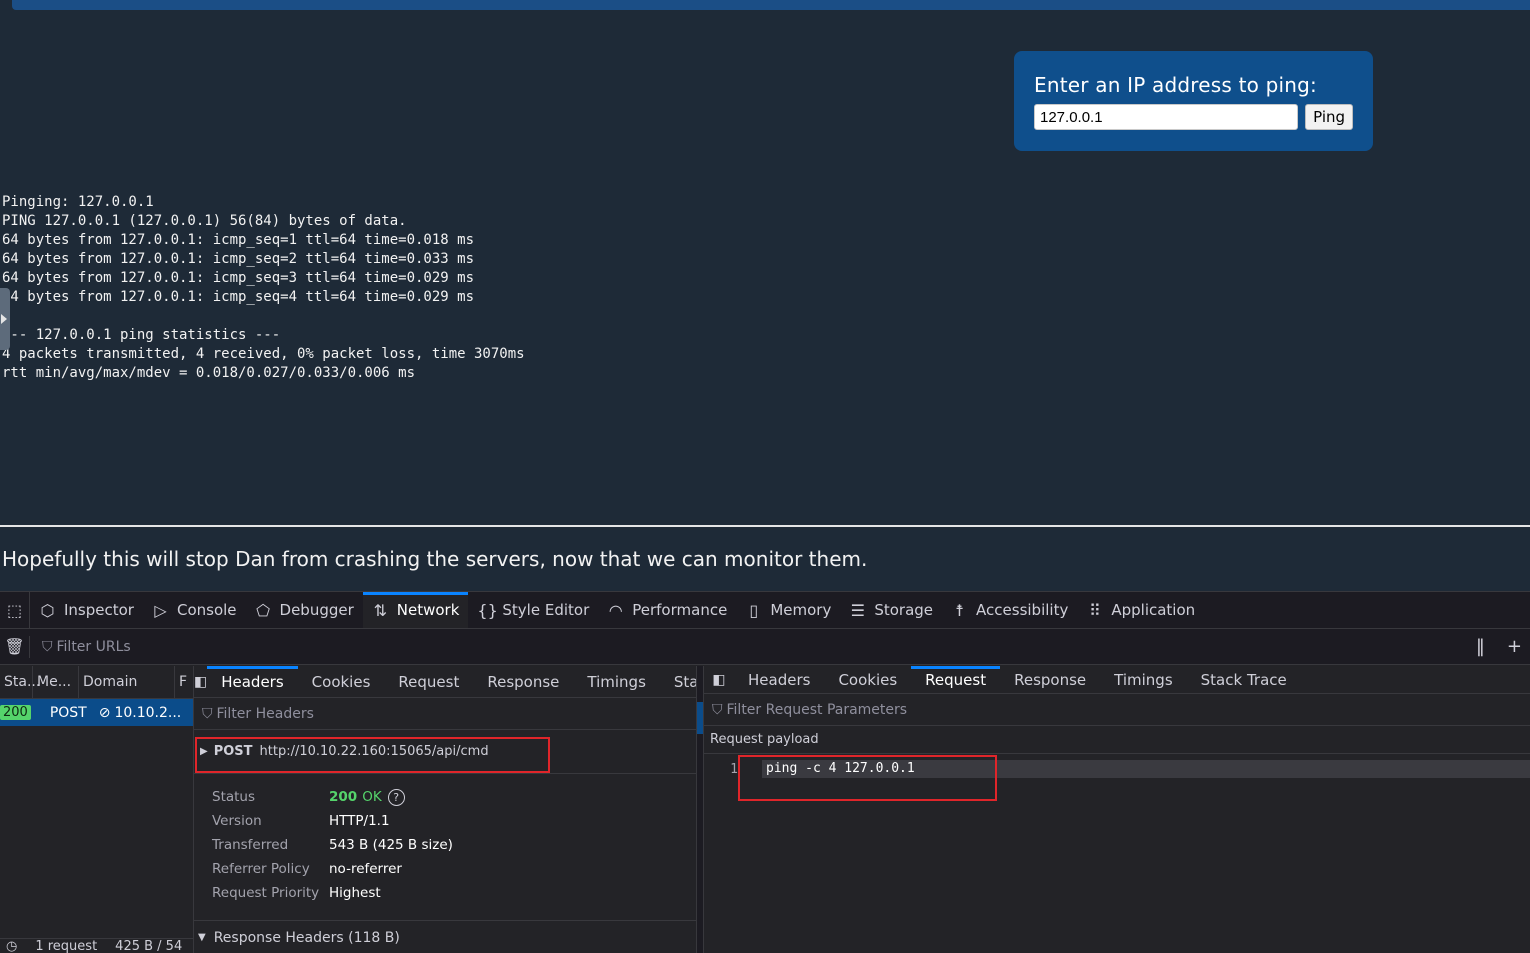  I want to click on tab-memory: ▯ Memory, so click(788, 610).